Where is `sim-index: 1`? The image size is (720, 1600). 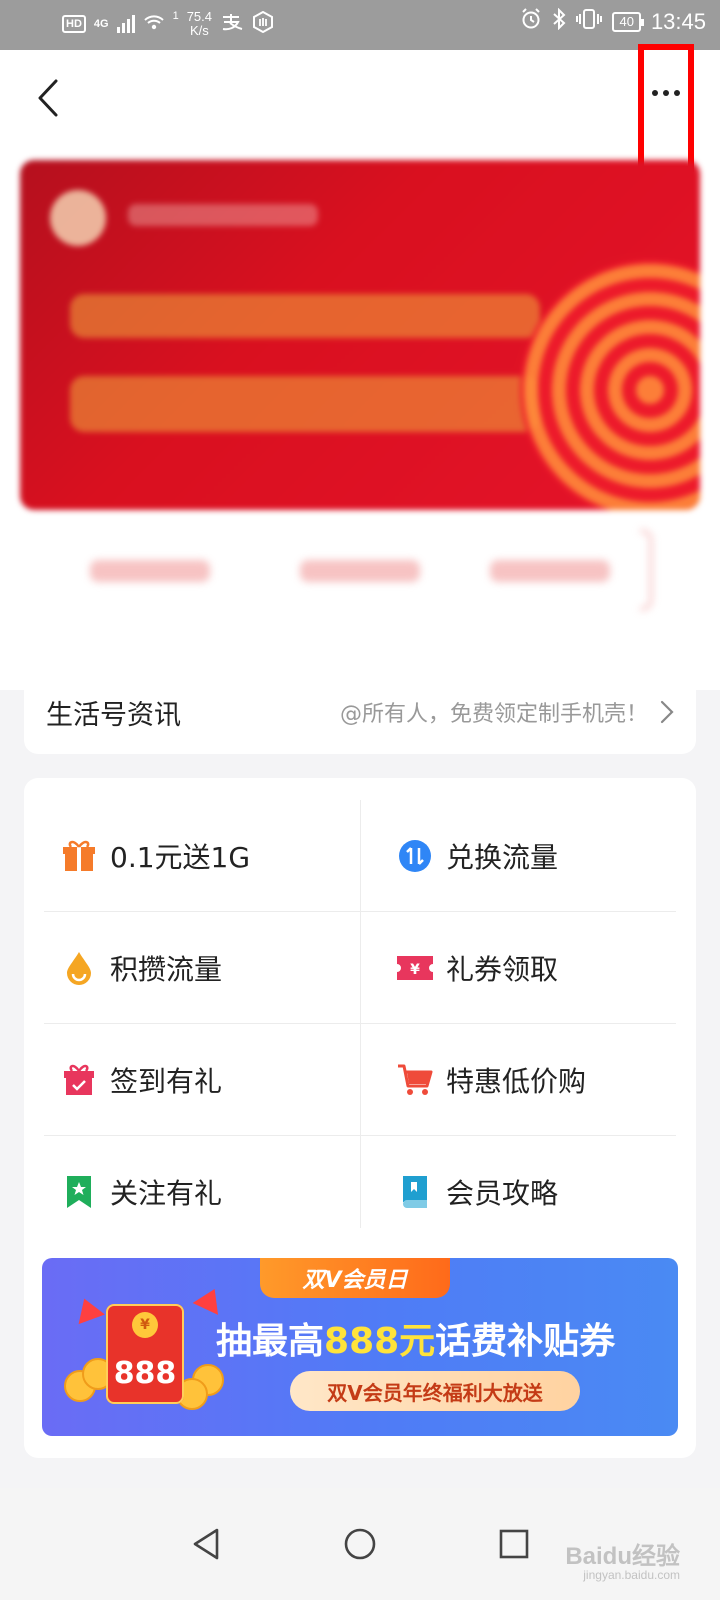
sim-index: 1 is located at coordinates (175, 16).